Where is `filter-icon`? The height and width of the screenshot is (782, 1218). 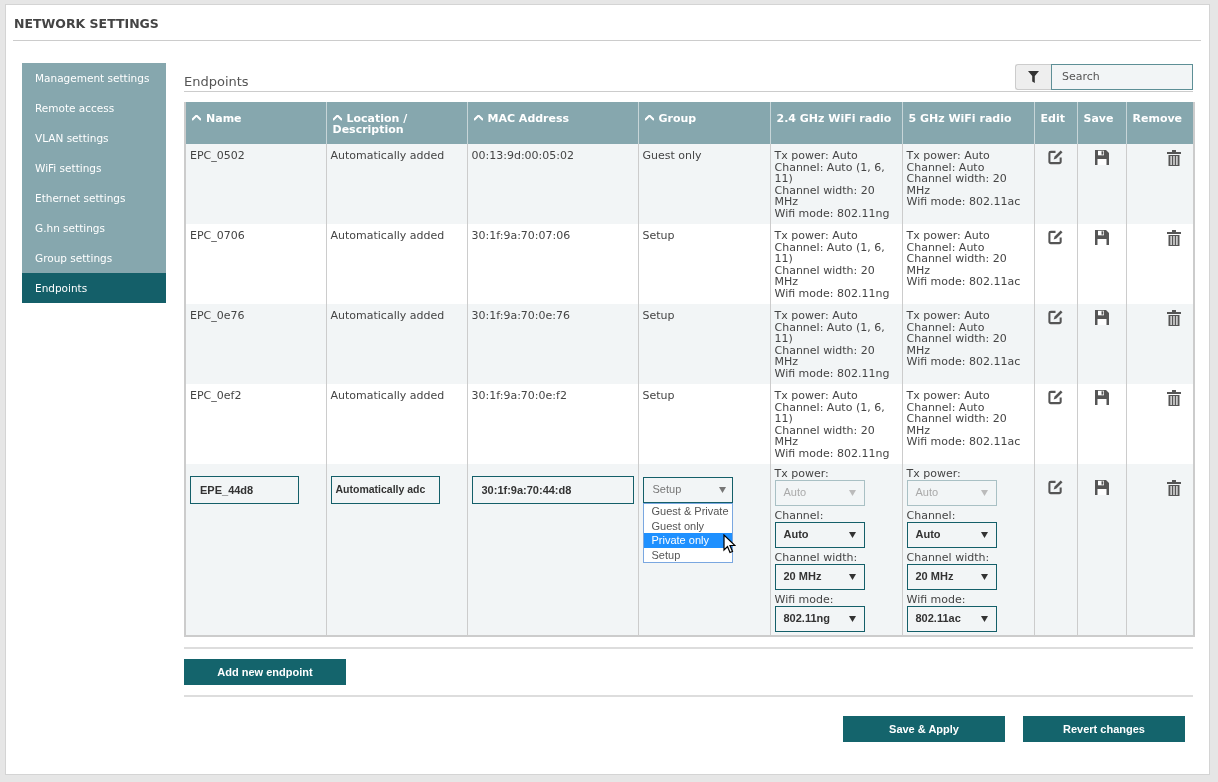 filter-icon is located at coordinates (1033, 76).